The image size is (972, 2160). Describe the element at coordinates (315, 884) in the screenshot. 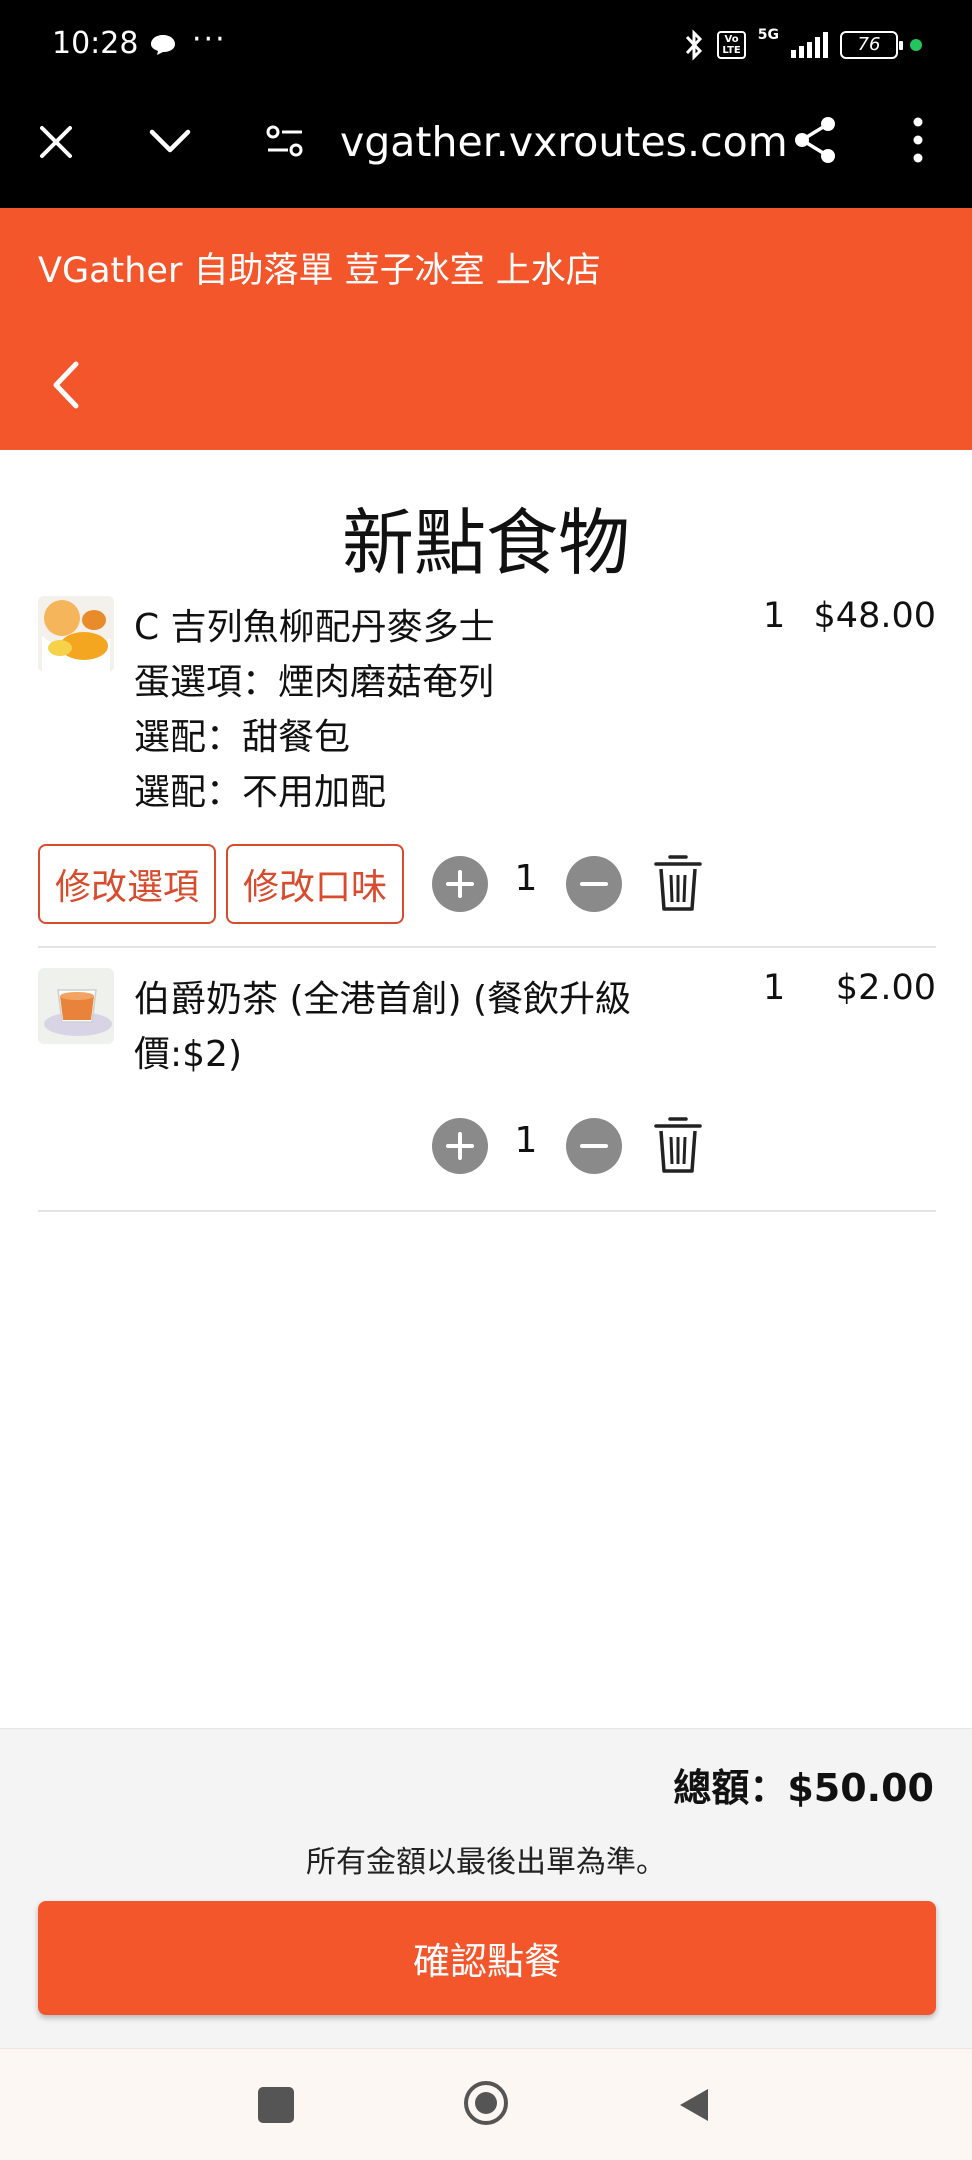

I see `edit-taste-button: 修改口味` at that location.